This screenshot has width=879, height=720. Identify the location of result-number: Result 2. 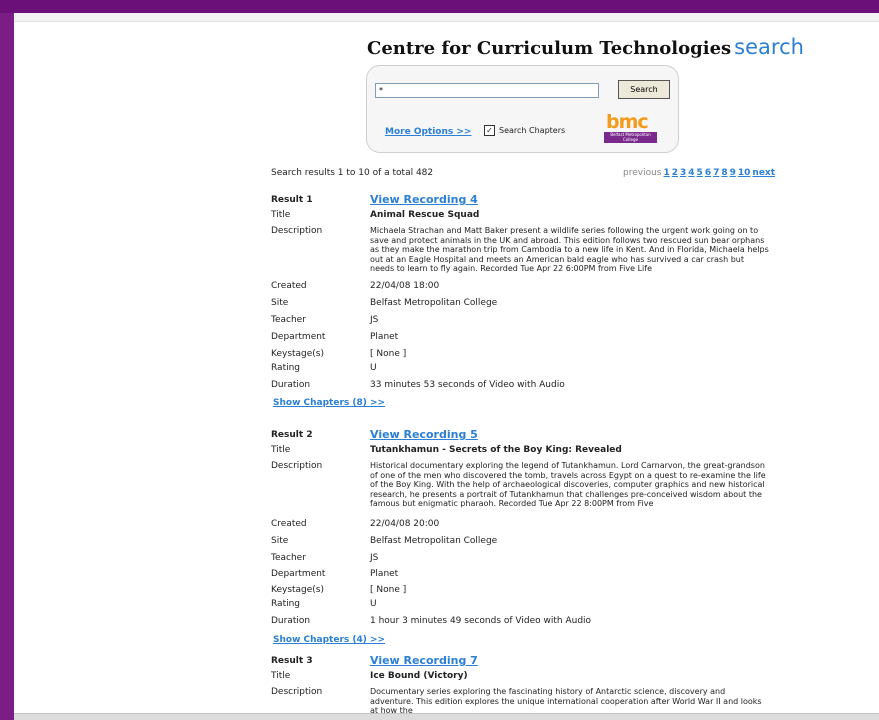
(292, 435).